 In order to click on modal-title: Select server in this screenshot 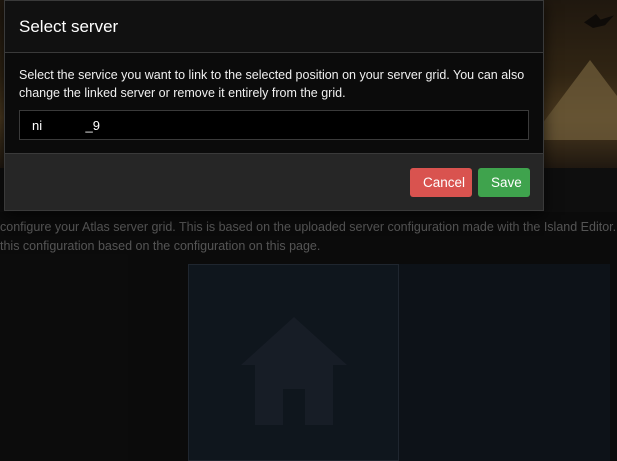, I will do `click(69, 26)`.